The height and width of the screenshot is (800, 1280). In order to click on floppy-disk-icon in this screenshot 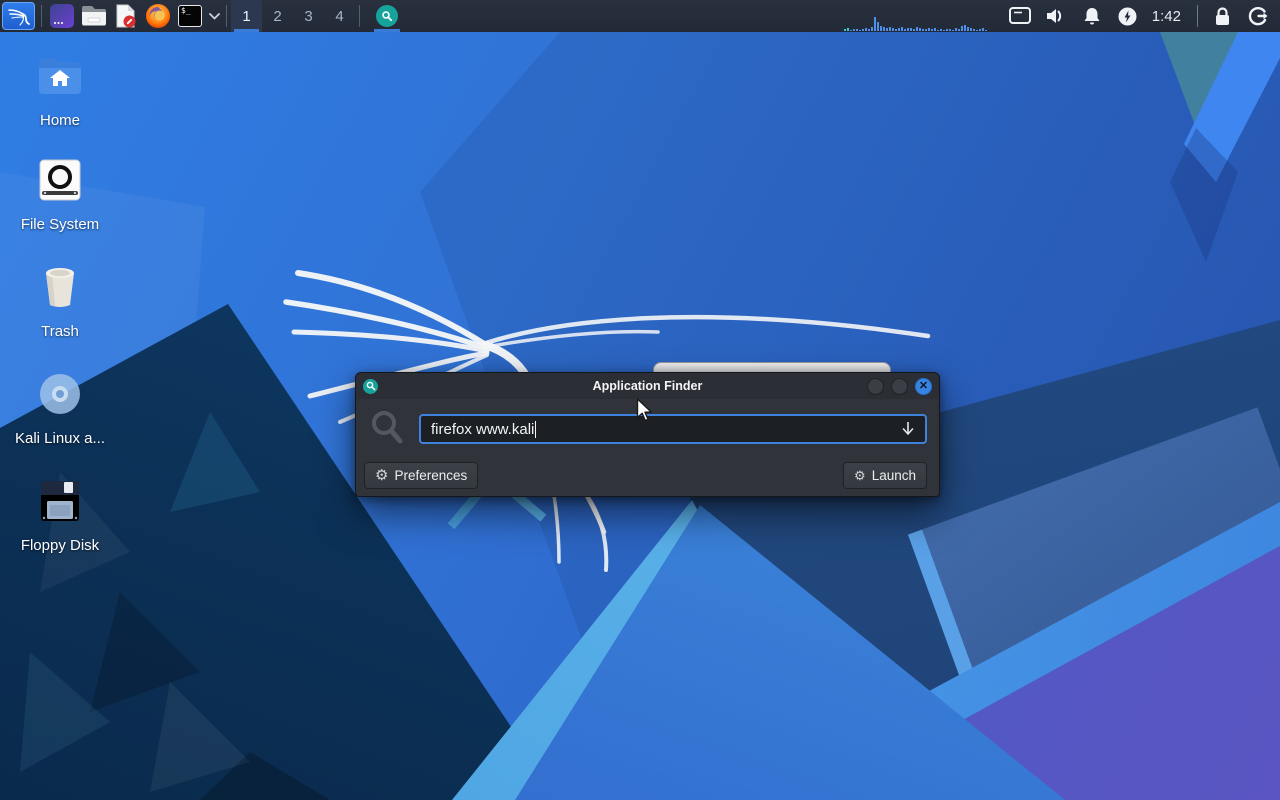, I will do `click(60, 501)`.